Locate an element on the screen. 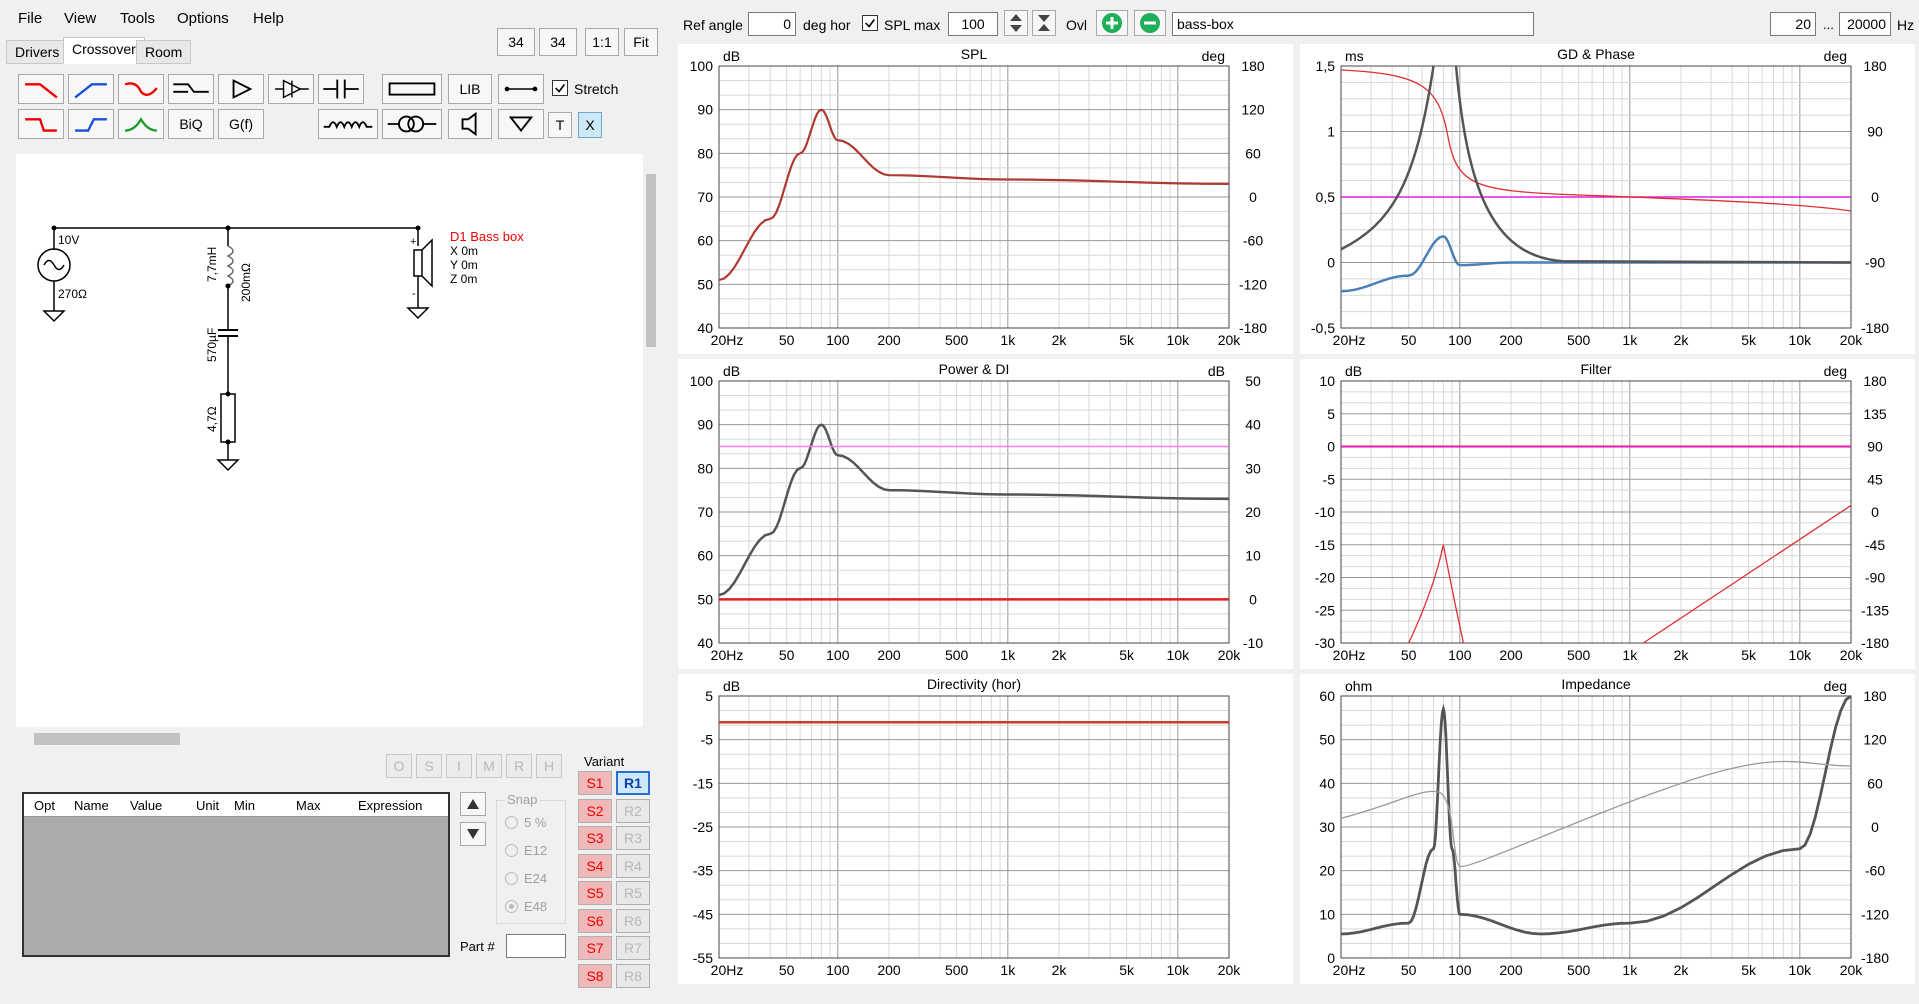 The image size is (1919, 1004). y-tick-label: -25 is located at coordinates (703, 827).